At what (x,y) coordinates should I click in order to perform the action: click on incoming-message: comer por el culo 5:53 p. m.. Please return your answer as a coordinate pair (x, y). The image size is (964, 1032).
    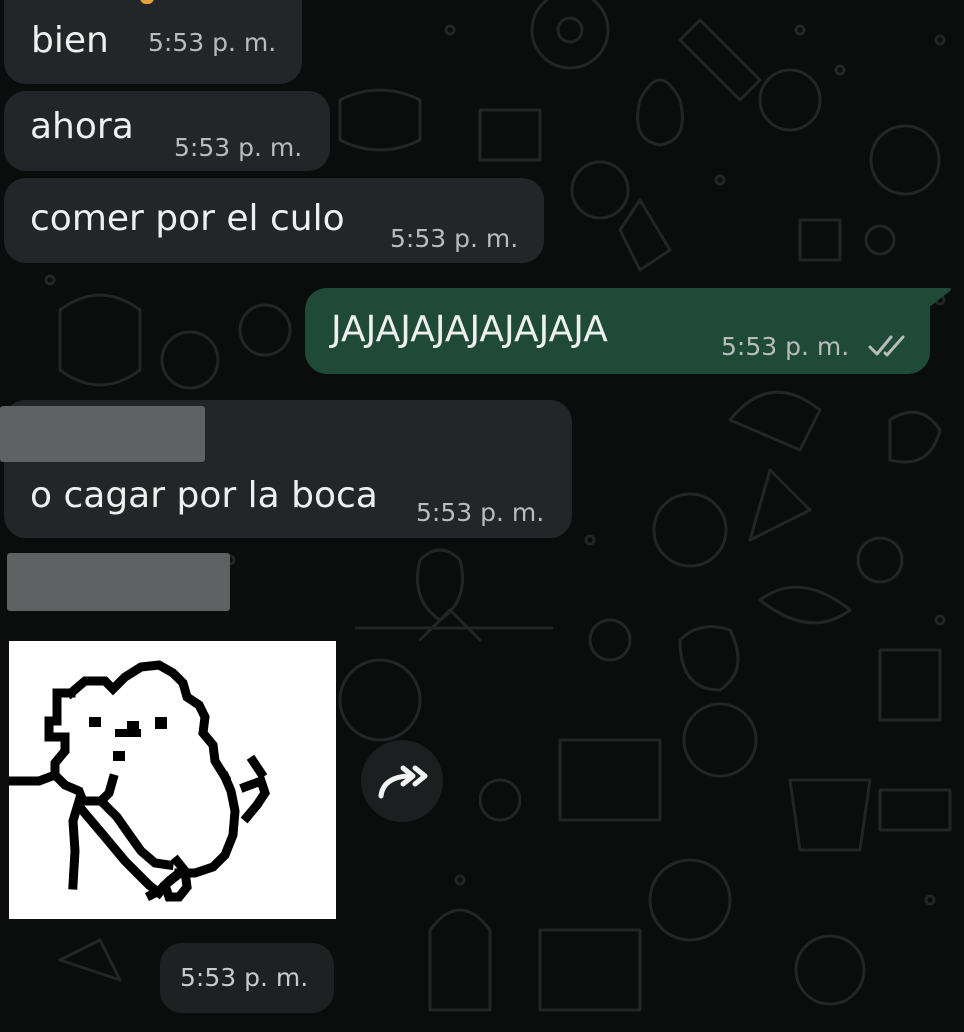
    Looking at the image, I should click on (274, 220).